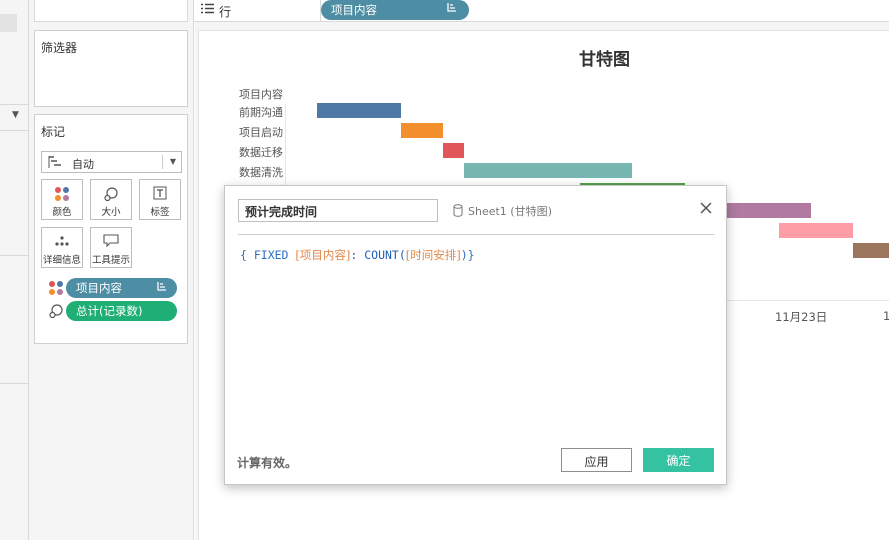 The width and height of the screenshot is (889, 540). I want to click on data-source-label: Sheet1 (甘特图), so click(510, 211).